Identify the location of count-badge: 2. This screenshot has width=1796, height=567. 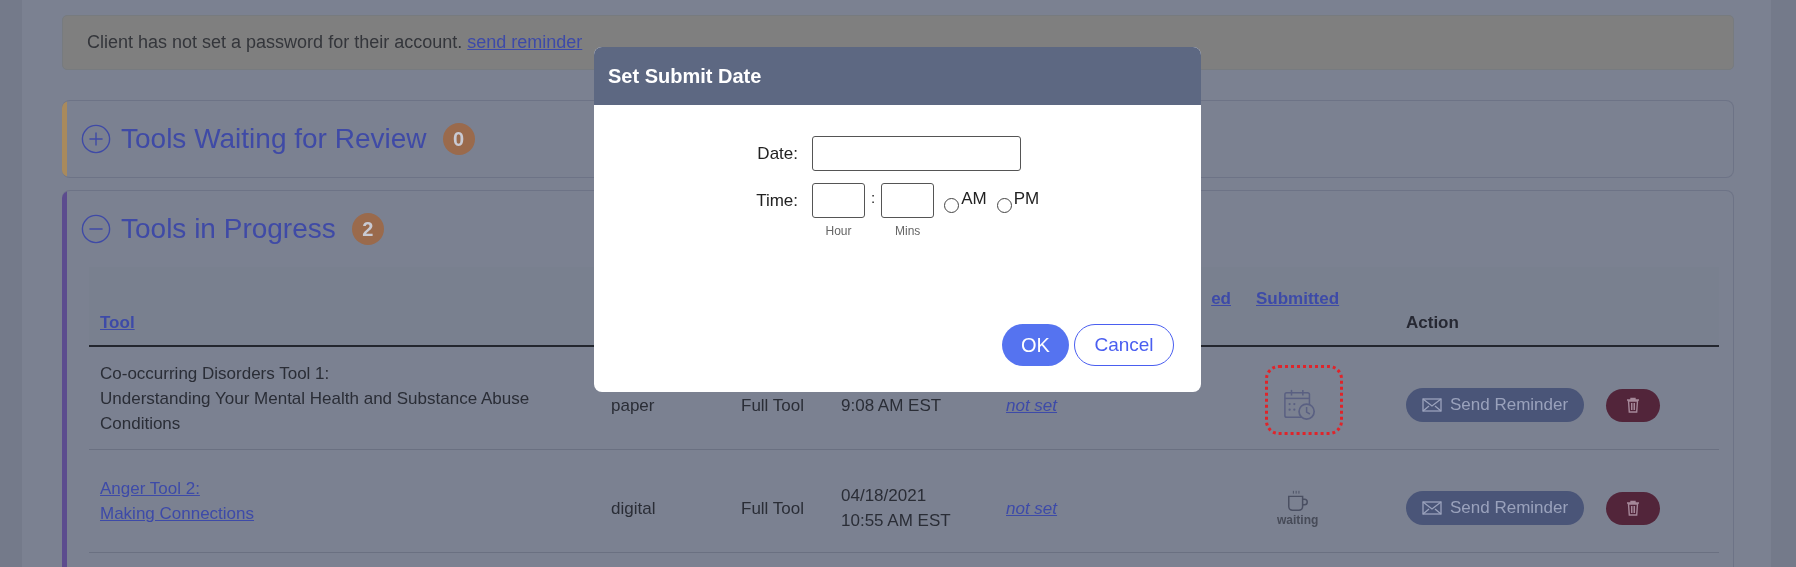
(367, 229).